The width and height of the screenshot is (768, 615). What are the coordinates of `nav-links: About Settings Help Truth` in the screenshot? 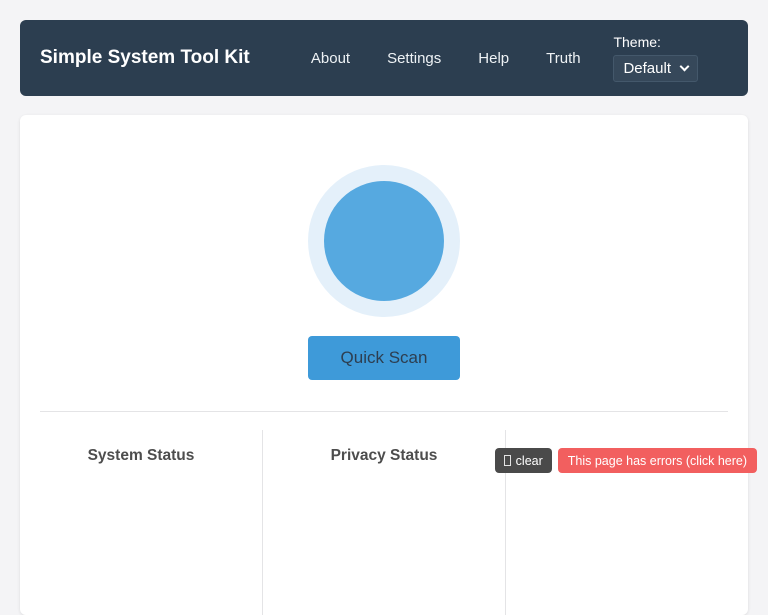 It's located at (445, 58).